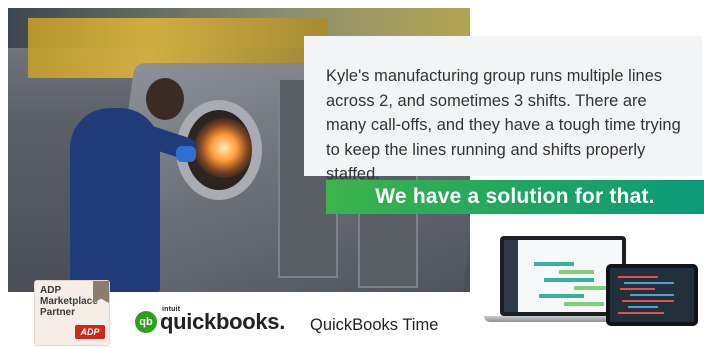  Describe the element at coordinates (146, 322) in the screenshot. I see `qb-circle-icon: qb` at that location.